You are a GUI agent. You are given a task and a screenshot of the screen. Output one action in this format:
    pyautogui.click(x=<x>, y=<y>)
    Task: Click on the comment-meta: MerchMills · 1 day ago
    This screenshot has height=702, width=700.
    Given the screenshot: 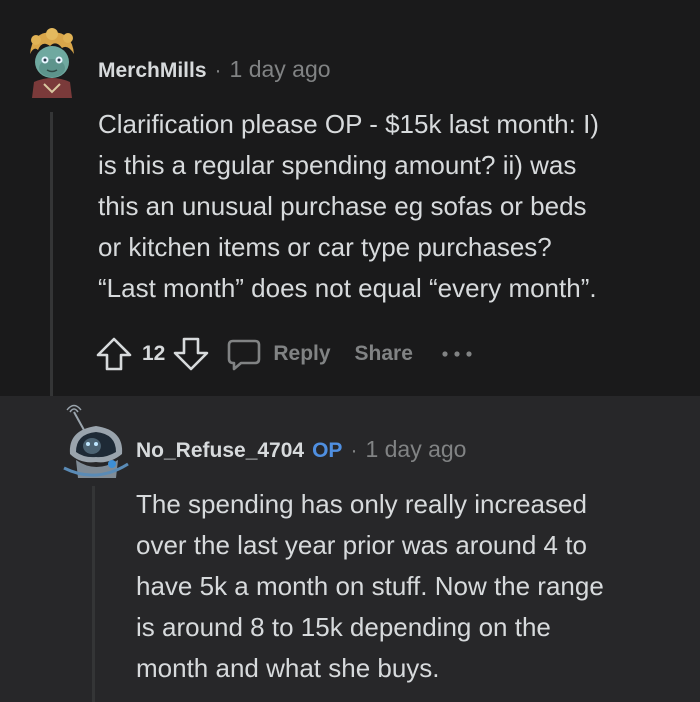 What is the action you would take?
    pyautogui.click(x=214, y=69)
    